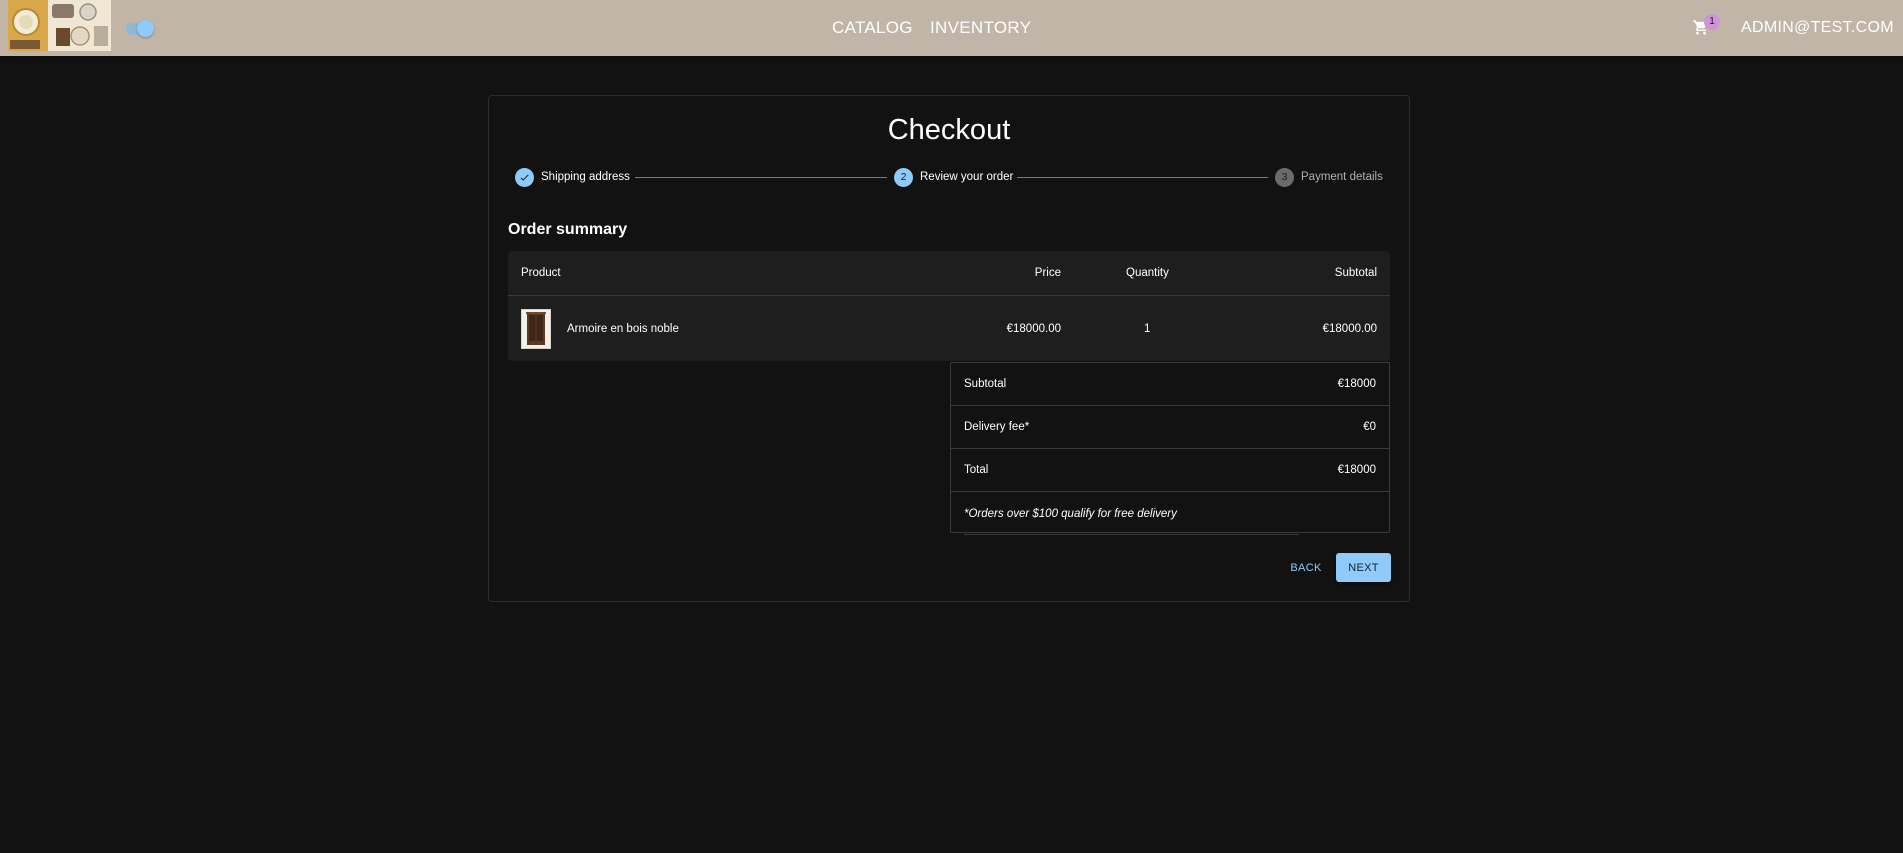 The image size is (1903, 853). I want to click on step-label: Payment details, so click(1342, 177).